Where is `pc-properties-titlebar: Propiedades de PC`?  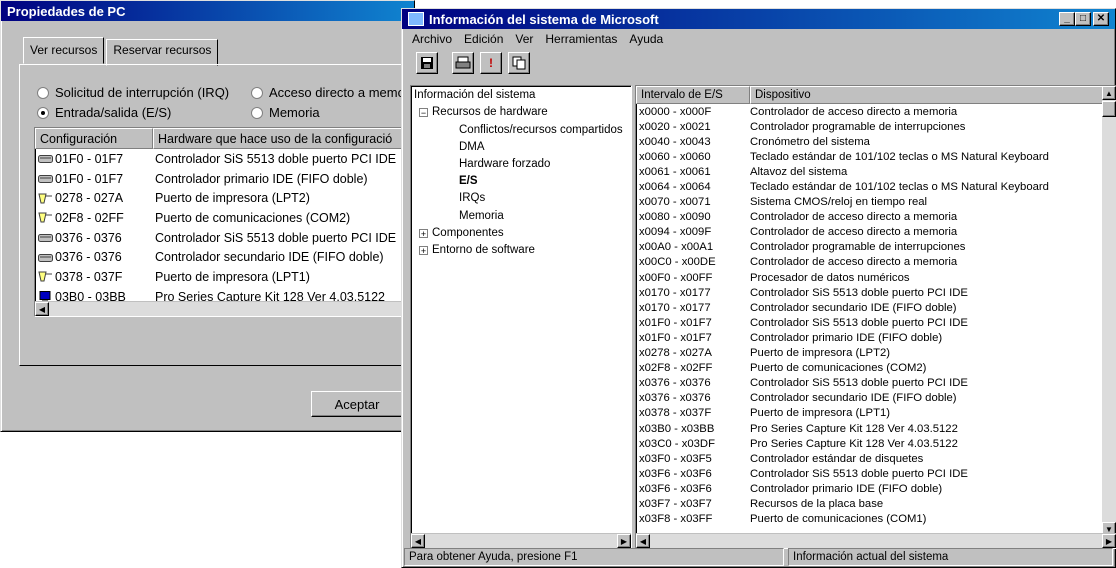
pc-properties-titlebar: Propiedades de PC is located at coordinates (207, 11).